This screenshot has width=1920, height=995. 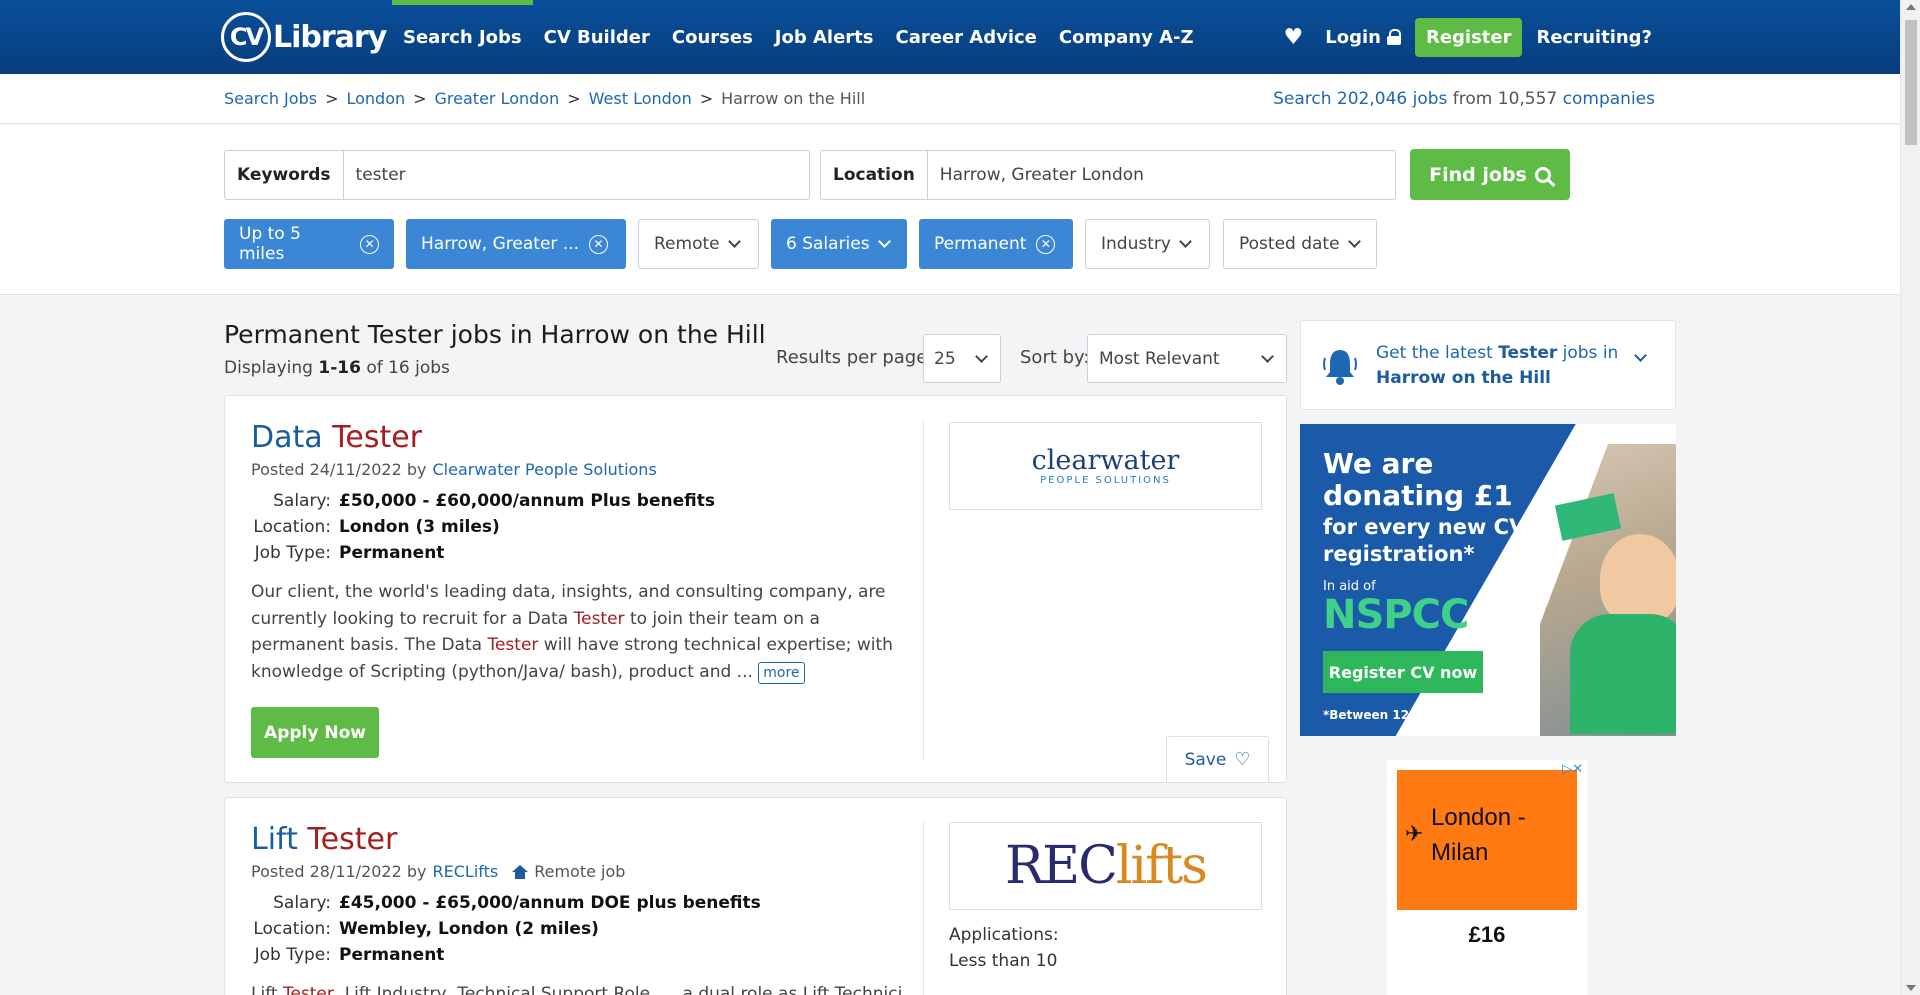 What do you see at coordinates (377, 437) in the screenshot?
I see `job-title-keyword: Tester` at bounding box center [377, 437].